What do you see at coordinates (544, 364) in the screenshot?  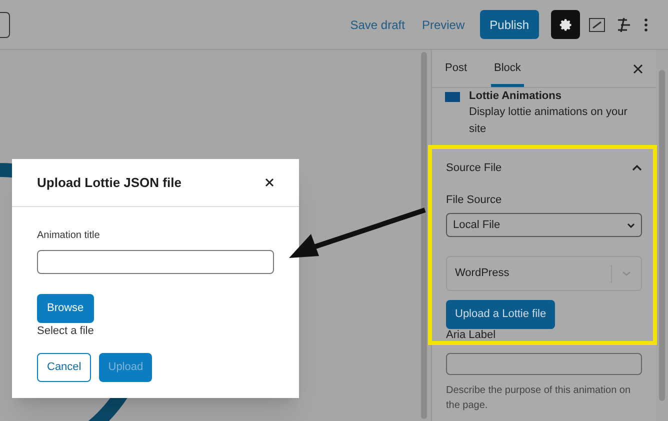 I see `aria-label-field` at bounding box center [544, 364].